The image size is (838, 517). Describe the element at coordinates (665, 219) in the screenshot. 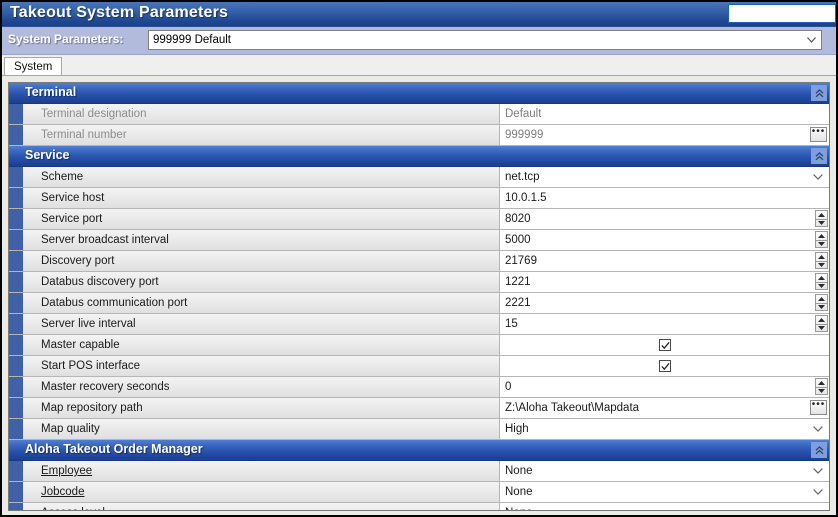

I see `row-value-cell: 8020` at that location.